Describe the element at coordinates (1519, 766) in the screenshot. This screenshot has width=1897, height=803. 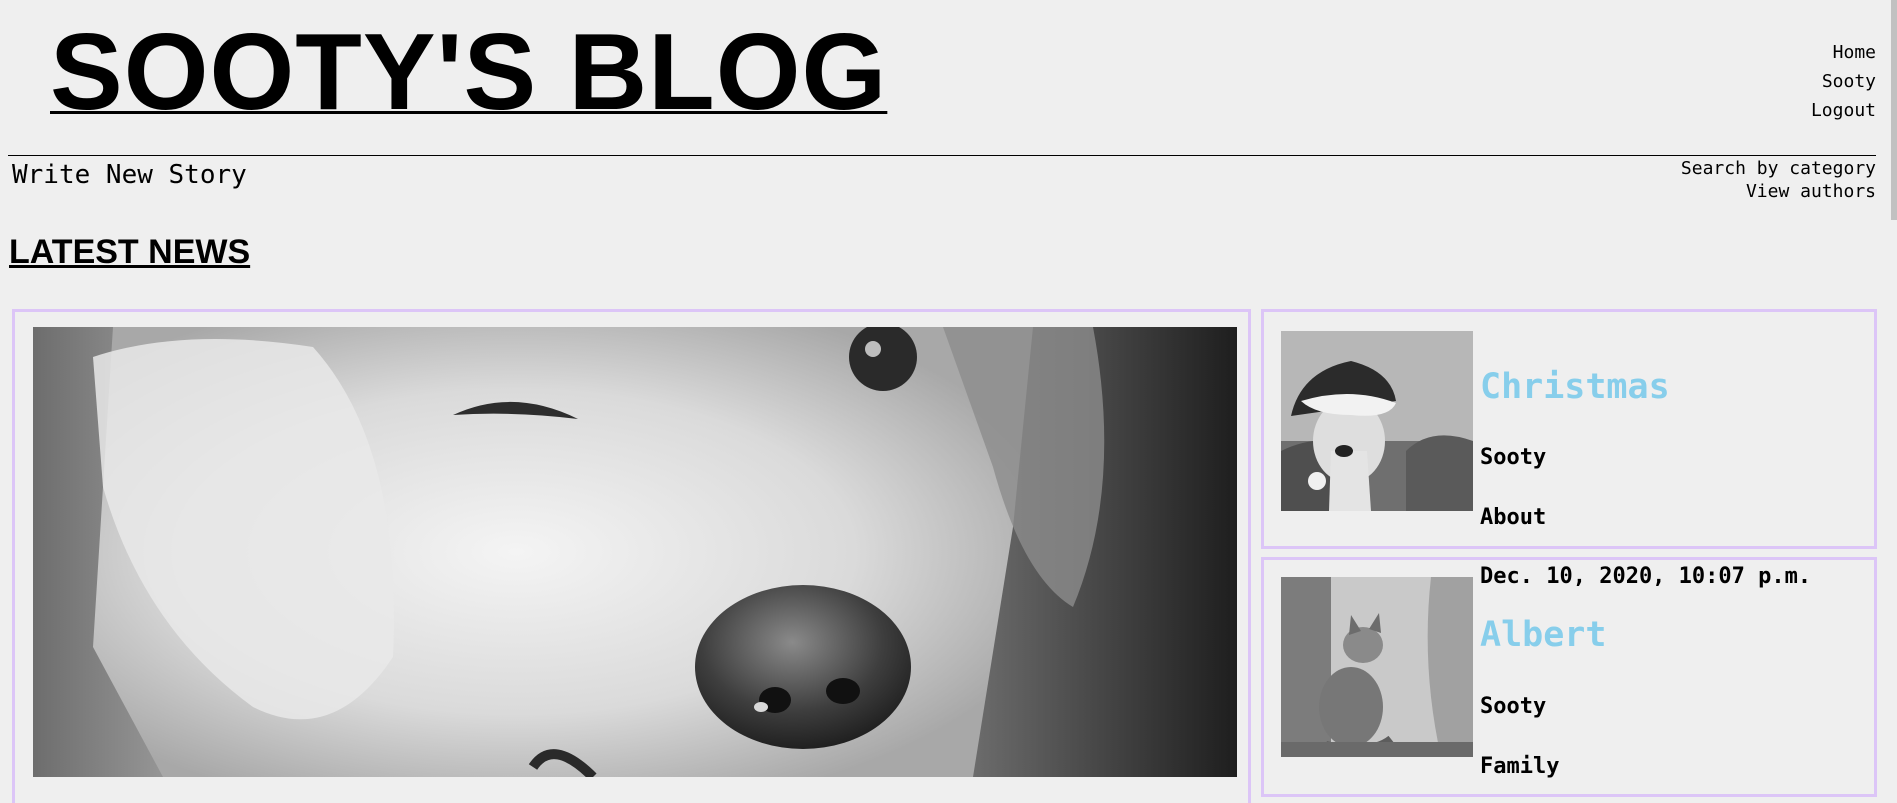
I see `story-category-link: Family` at that location.